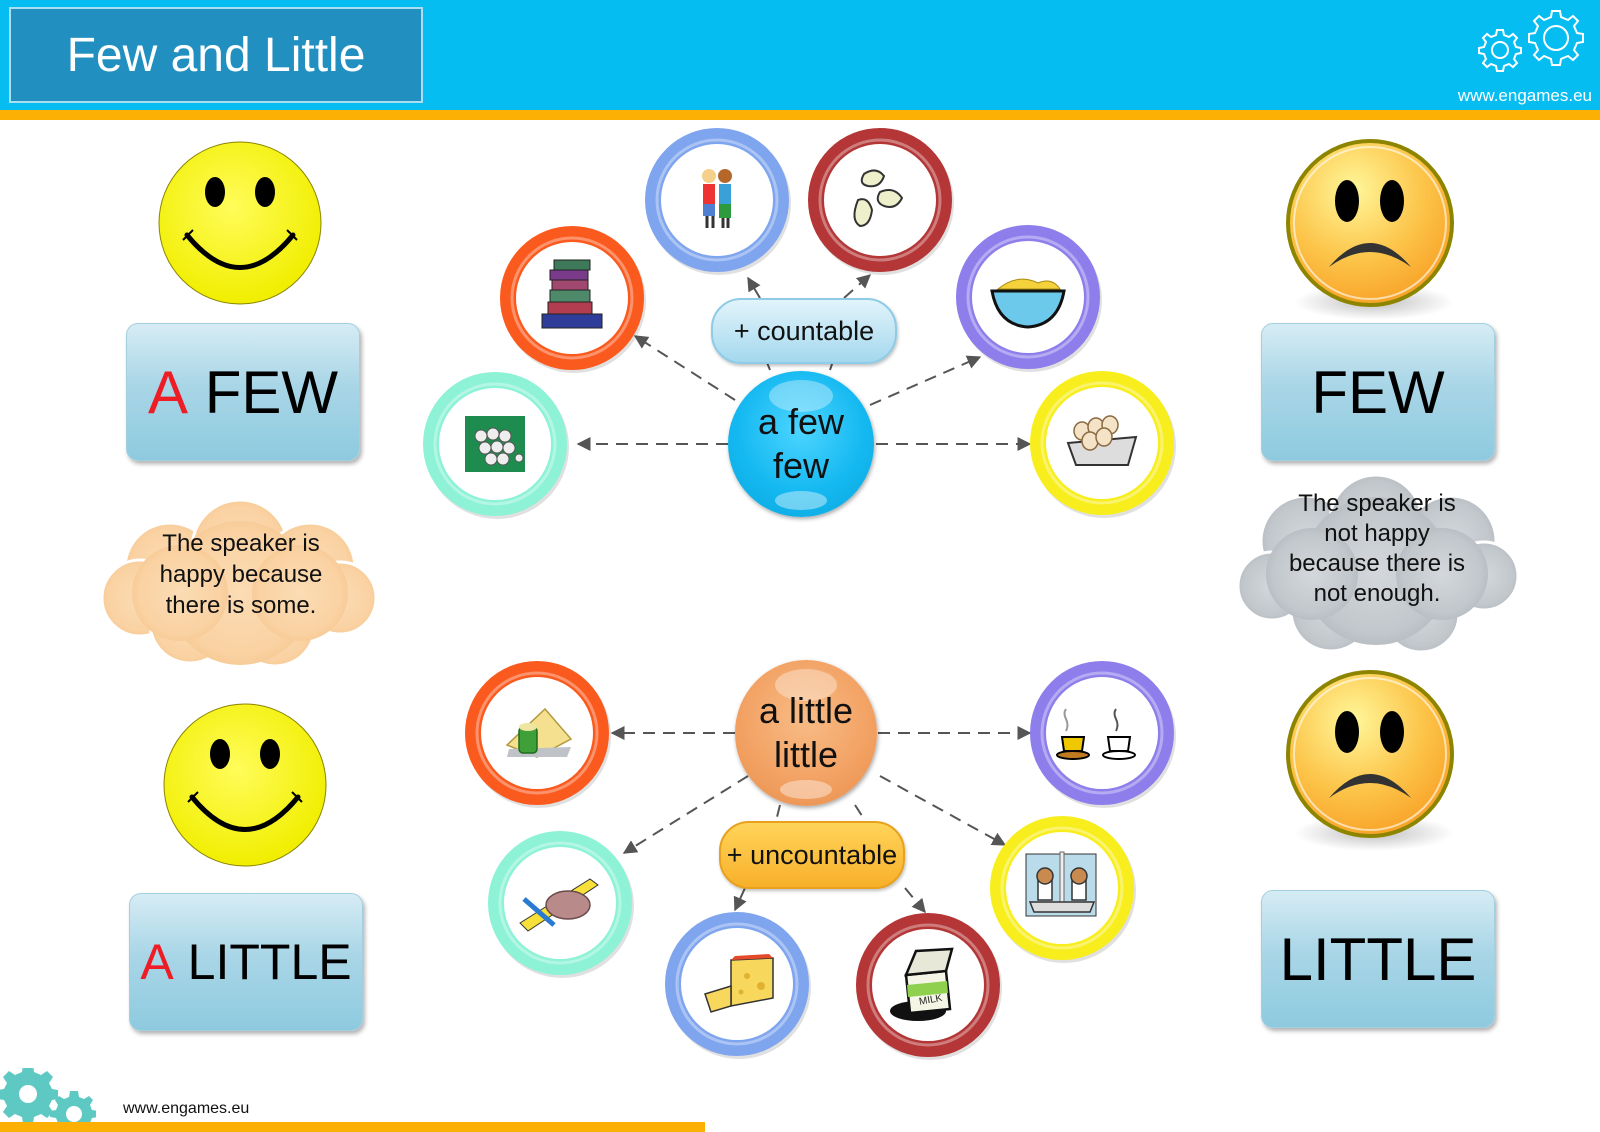 This screenshot has height=1132, width=1600. What do you see at coordinates (573, 299) in the screenshot?
I see `item-ring-books` at bounding box center [573, 299].